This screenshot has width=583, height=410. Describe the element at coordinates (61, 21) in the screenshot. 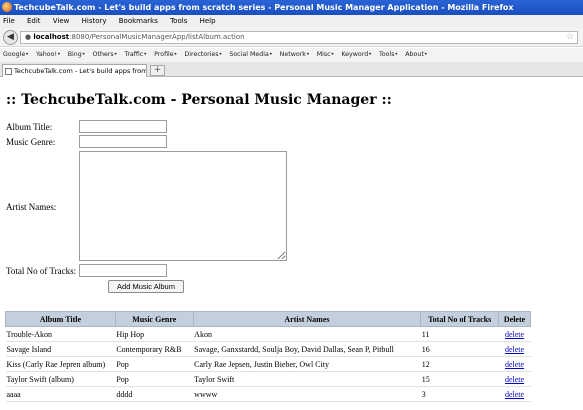

I see `menu-view: View` at that location.